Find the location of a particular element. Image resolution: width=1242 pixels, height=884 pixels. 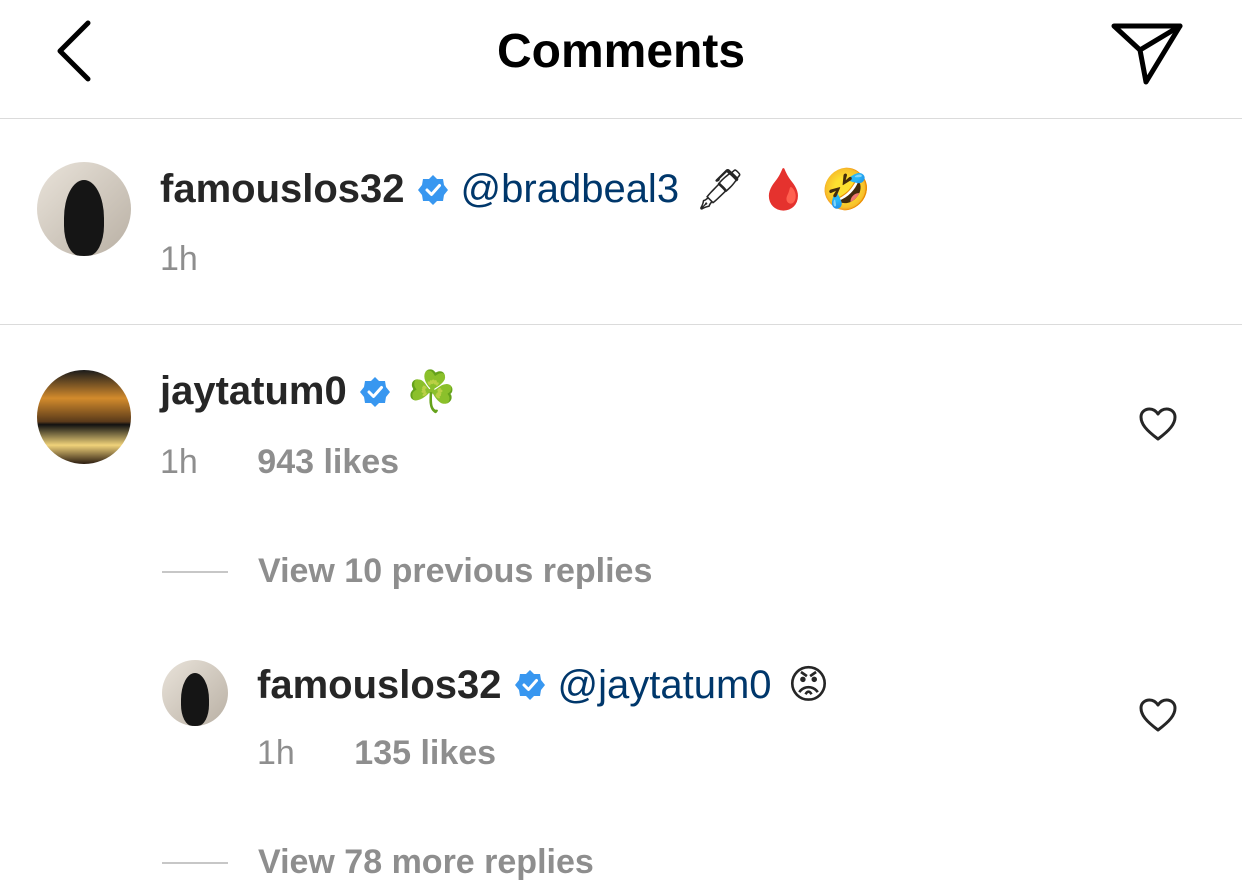

comments-header: Comments is located at coordinates (621, 59).